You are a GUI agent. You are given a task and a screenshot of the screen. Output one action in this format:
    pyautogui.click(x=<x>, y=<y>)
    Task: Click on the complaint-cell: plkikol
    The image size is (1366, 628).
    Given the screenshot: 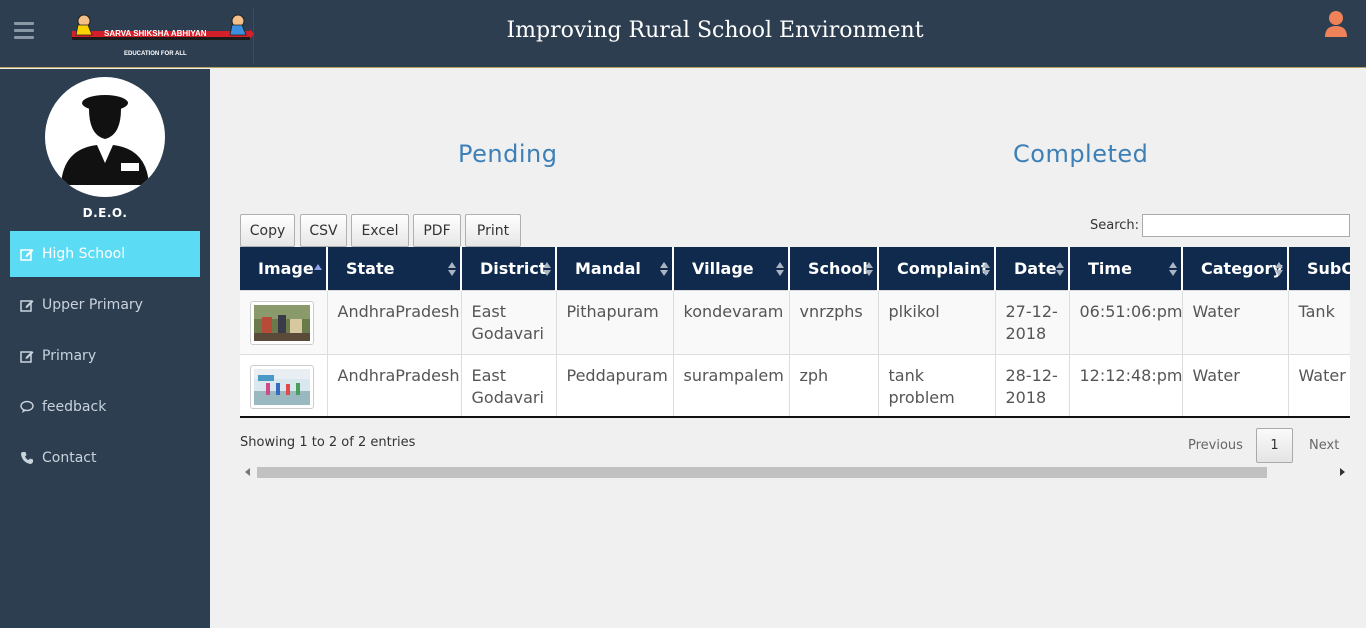 What is the action you would take?
    pyautogui.click(x=937, y=321)
    